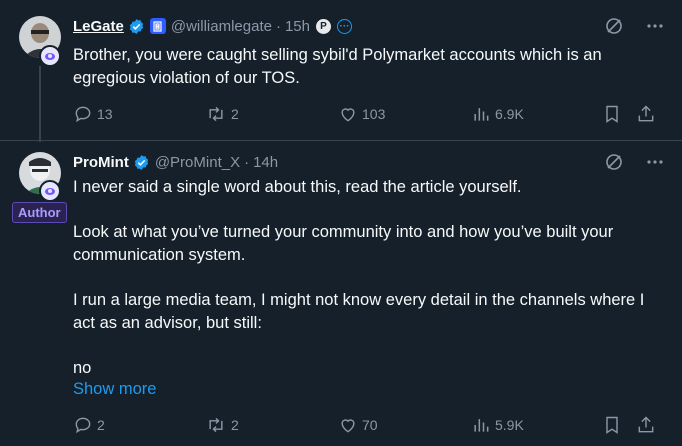  Describe the element at coordinates (114, 389) in the screenshot. I see `show-more-link: Show more` at that location.